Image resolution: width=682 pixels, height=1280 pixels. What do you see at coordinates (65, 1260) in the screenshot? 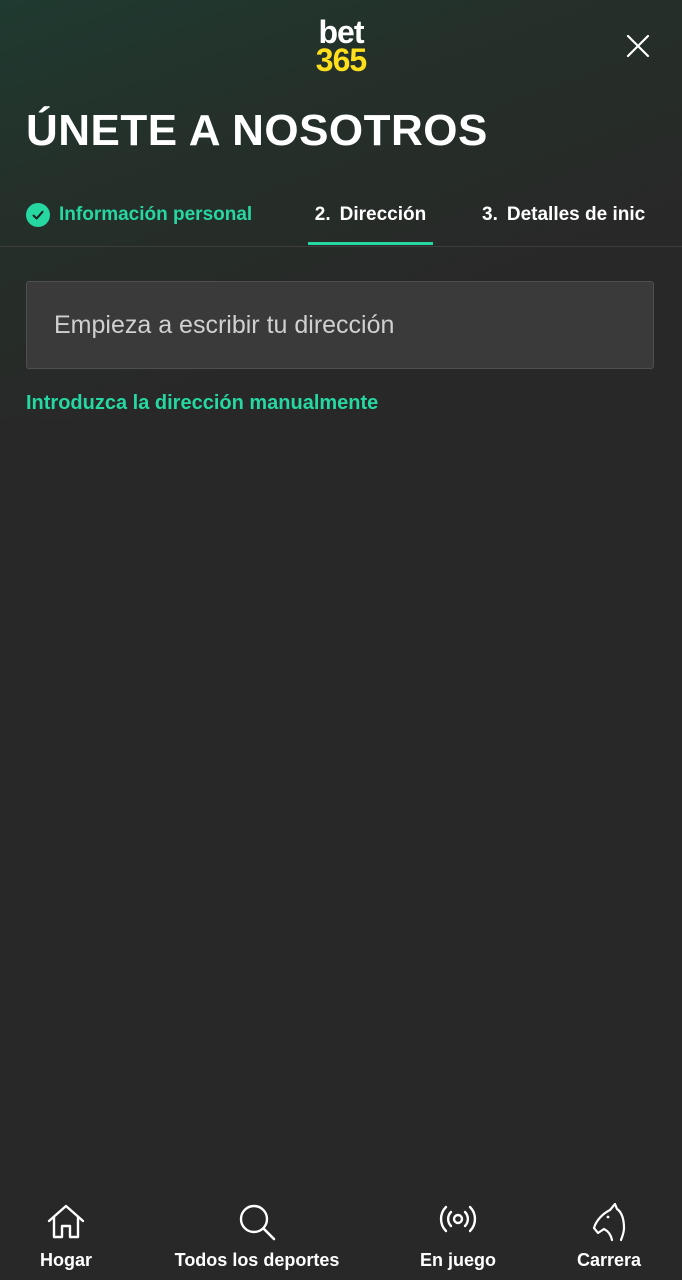
I see `nav-label: Hogar` at bounding box center [65, 1260].